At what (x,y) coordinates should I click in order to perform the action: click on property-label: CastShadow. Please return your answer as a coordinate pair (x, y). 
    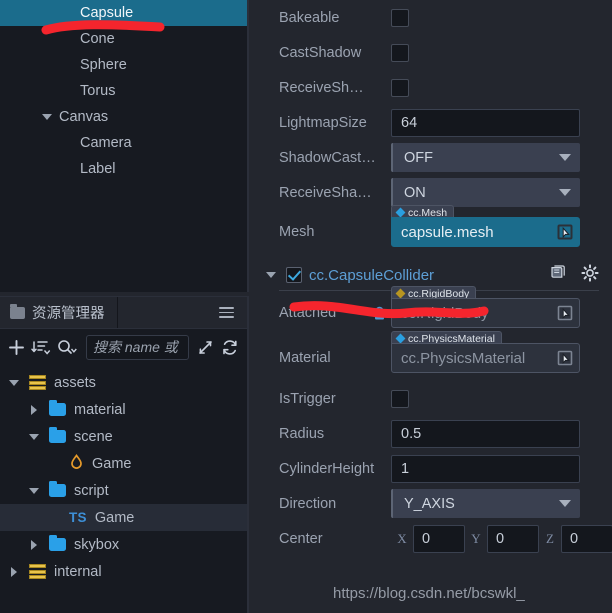
    Looking at the image, I should click on (320, 52).